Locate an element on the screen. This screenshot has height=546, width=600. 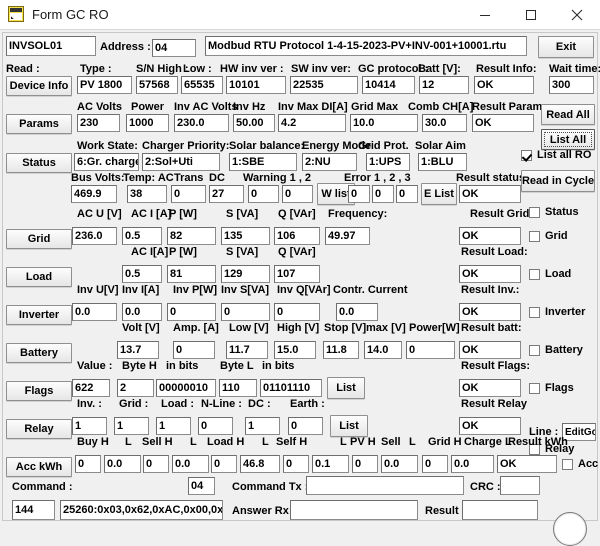
warning-1-field: 0 is located at coordinates (263, 194).